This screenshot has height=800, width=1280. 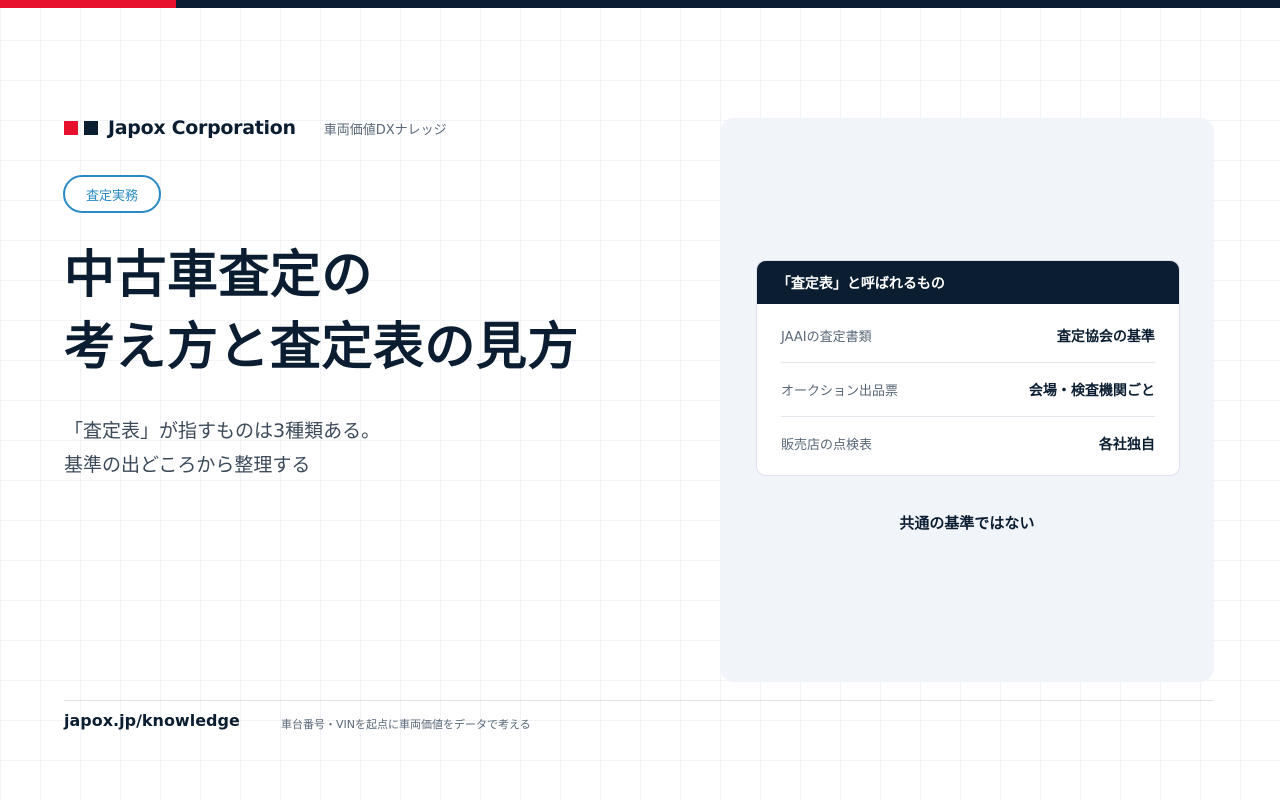 What do you see at coordinates (639, 700) in the screenshot?
I see `footer-divider` at bounding box center [639, 700].